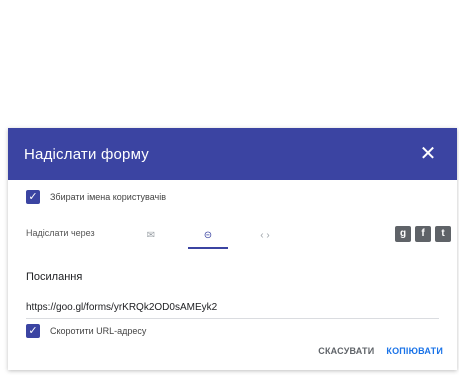 The height and width of the screenshot is (375, 459). What do you see at coordinates (232, 154) in the screenshot?
I see `dialog-header: Надіслати форму ✕` at bounding box center [232, 154].